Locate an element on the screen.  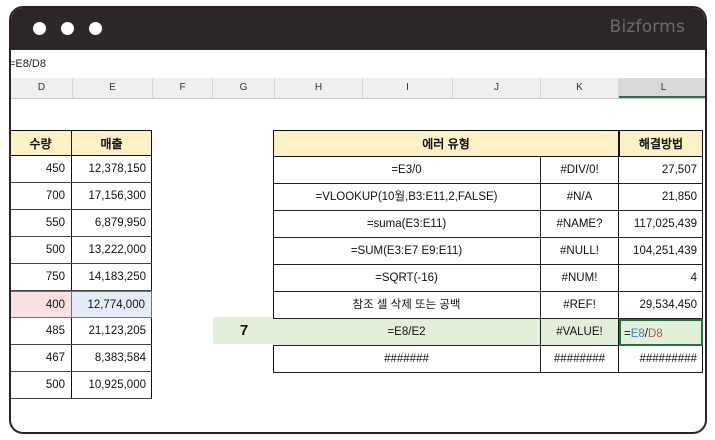
formula-cell: ####### is located at coordinates (407, 359).